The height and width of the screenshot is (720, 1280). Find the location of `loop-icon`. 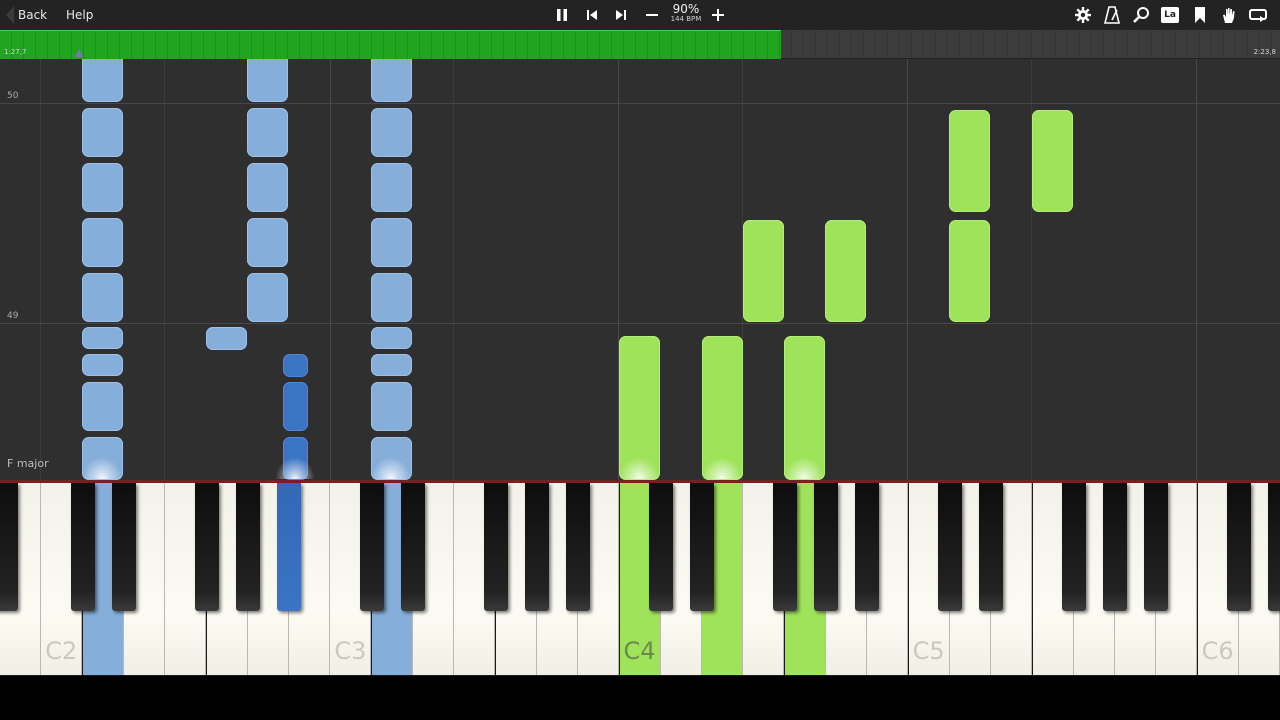

loop-icon is located at coordinates (1258, 15).